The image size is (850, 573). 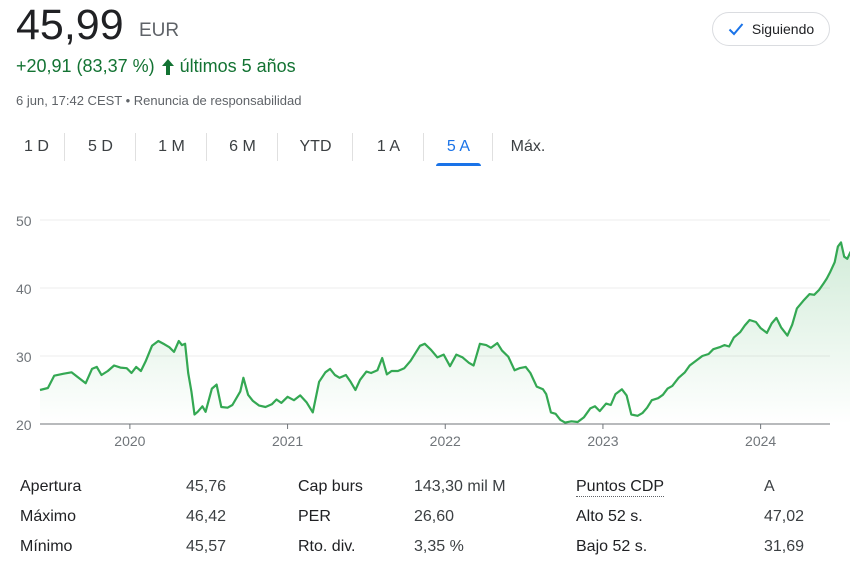 What do you see at coordinates (330, 486) in the screenshot?
I see `stat-label: Cap burs` at bounding box center [330, 486].